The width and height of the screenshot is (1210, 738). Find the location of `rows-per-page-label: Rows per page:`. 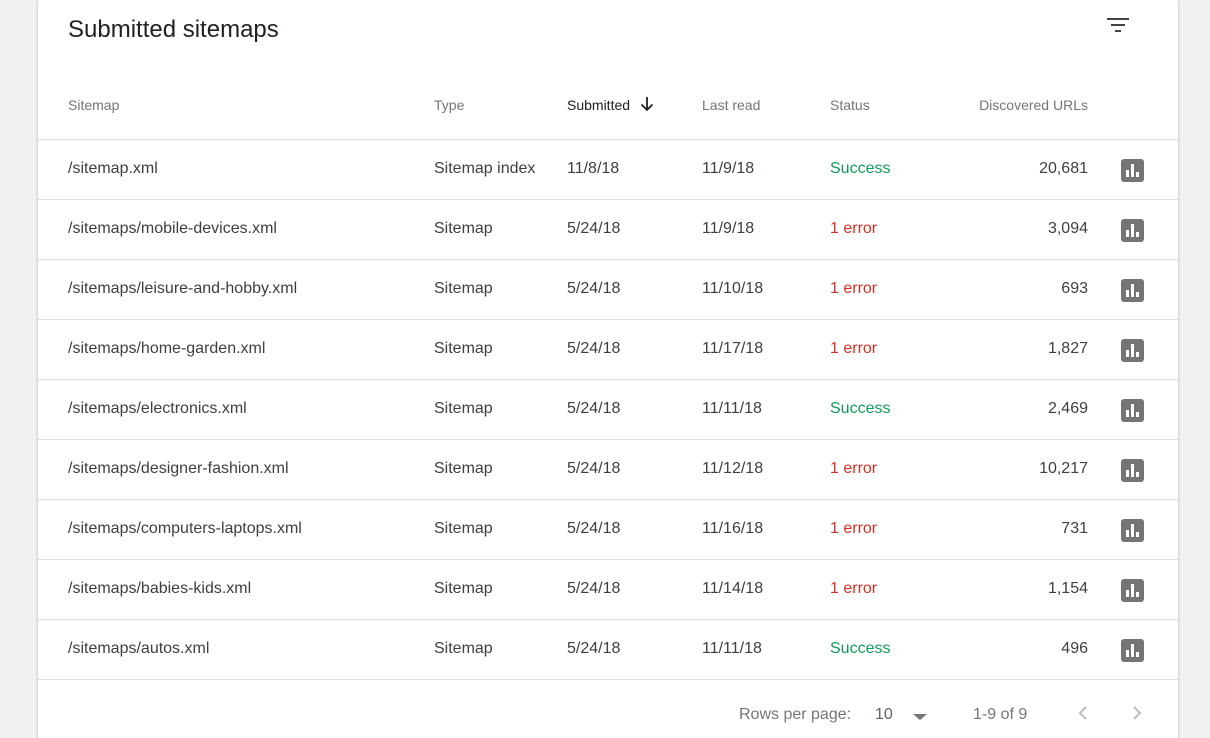

rows-per-page-label: Rows per page: is located at coordinates (795, 714).